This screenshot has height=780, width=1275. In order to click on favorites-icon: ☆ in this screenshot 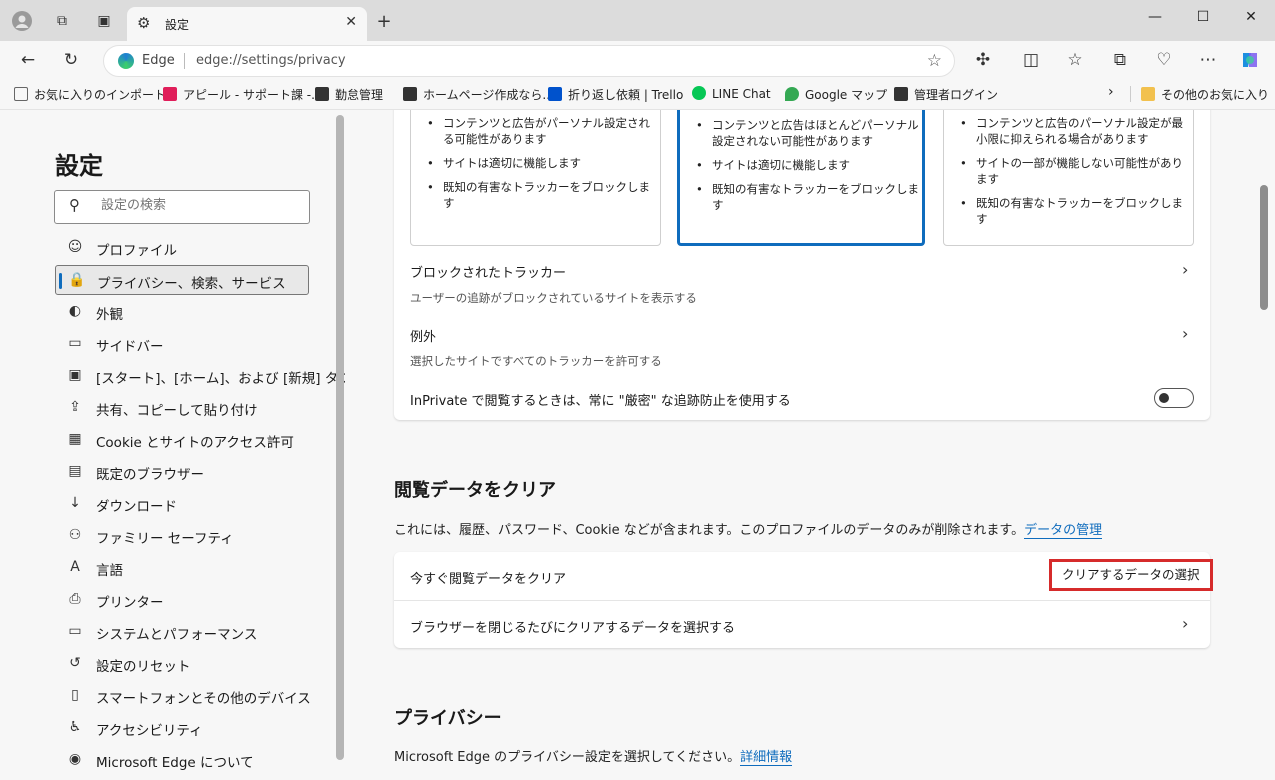, I will do `click(1075, 60)`.